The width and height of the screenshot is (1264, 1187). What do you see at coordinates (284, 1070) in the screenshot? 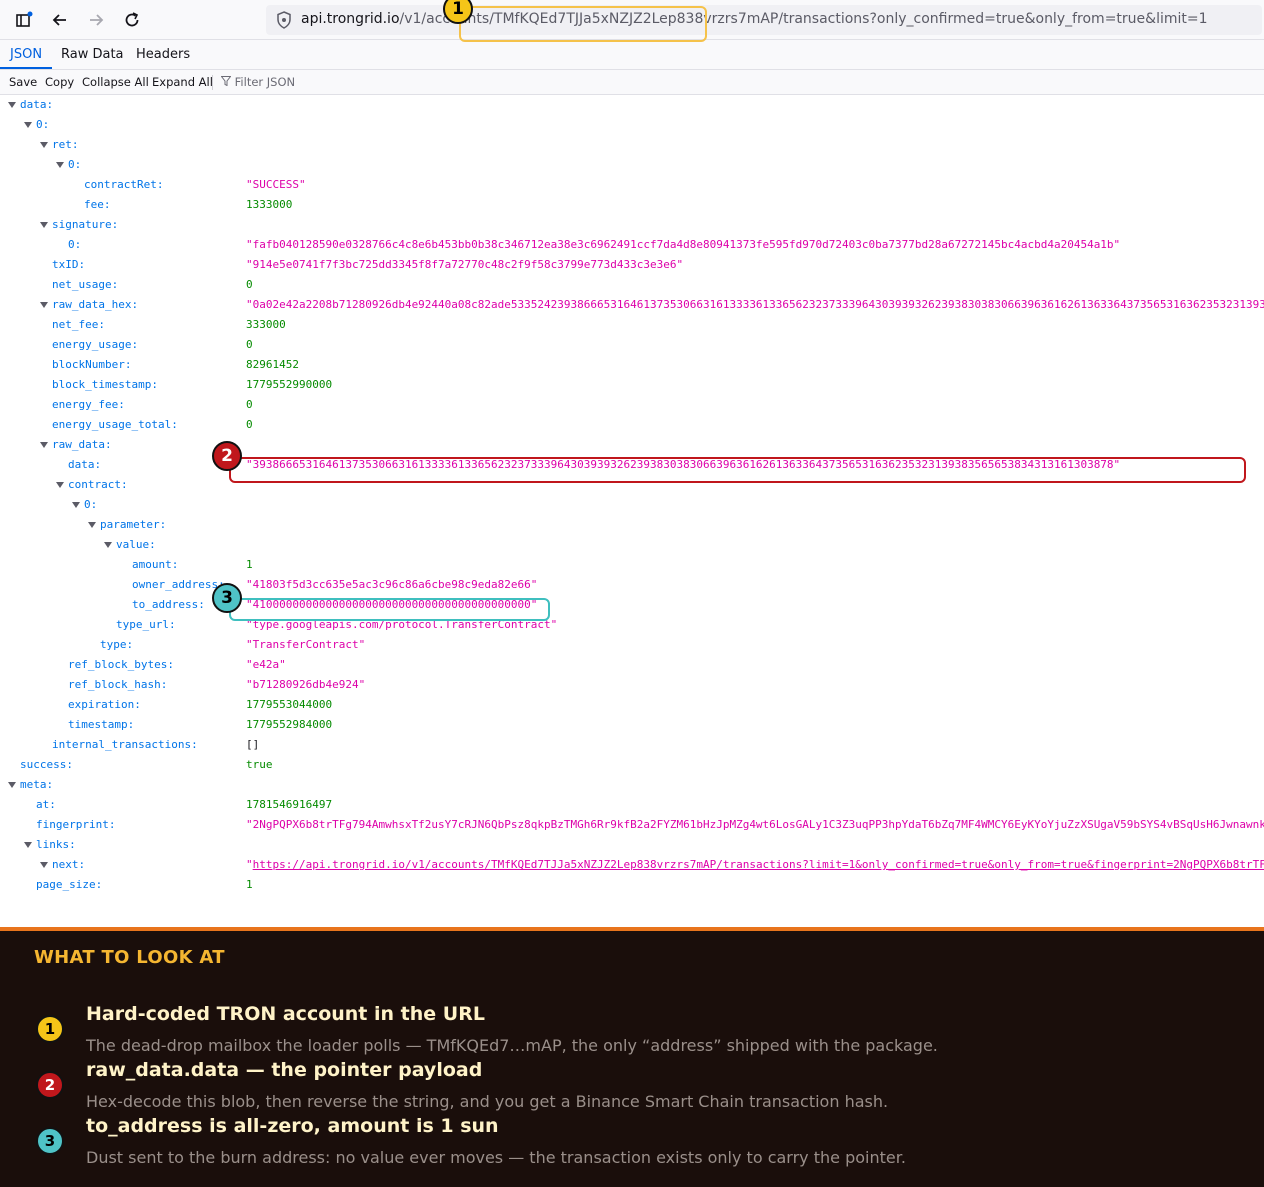
I see `item-2-heading: raw_data.data — the pointer payload` at bounding box center [284, 1070].